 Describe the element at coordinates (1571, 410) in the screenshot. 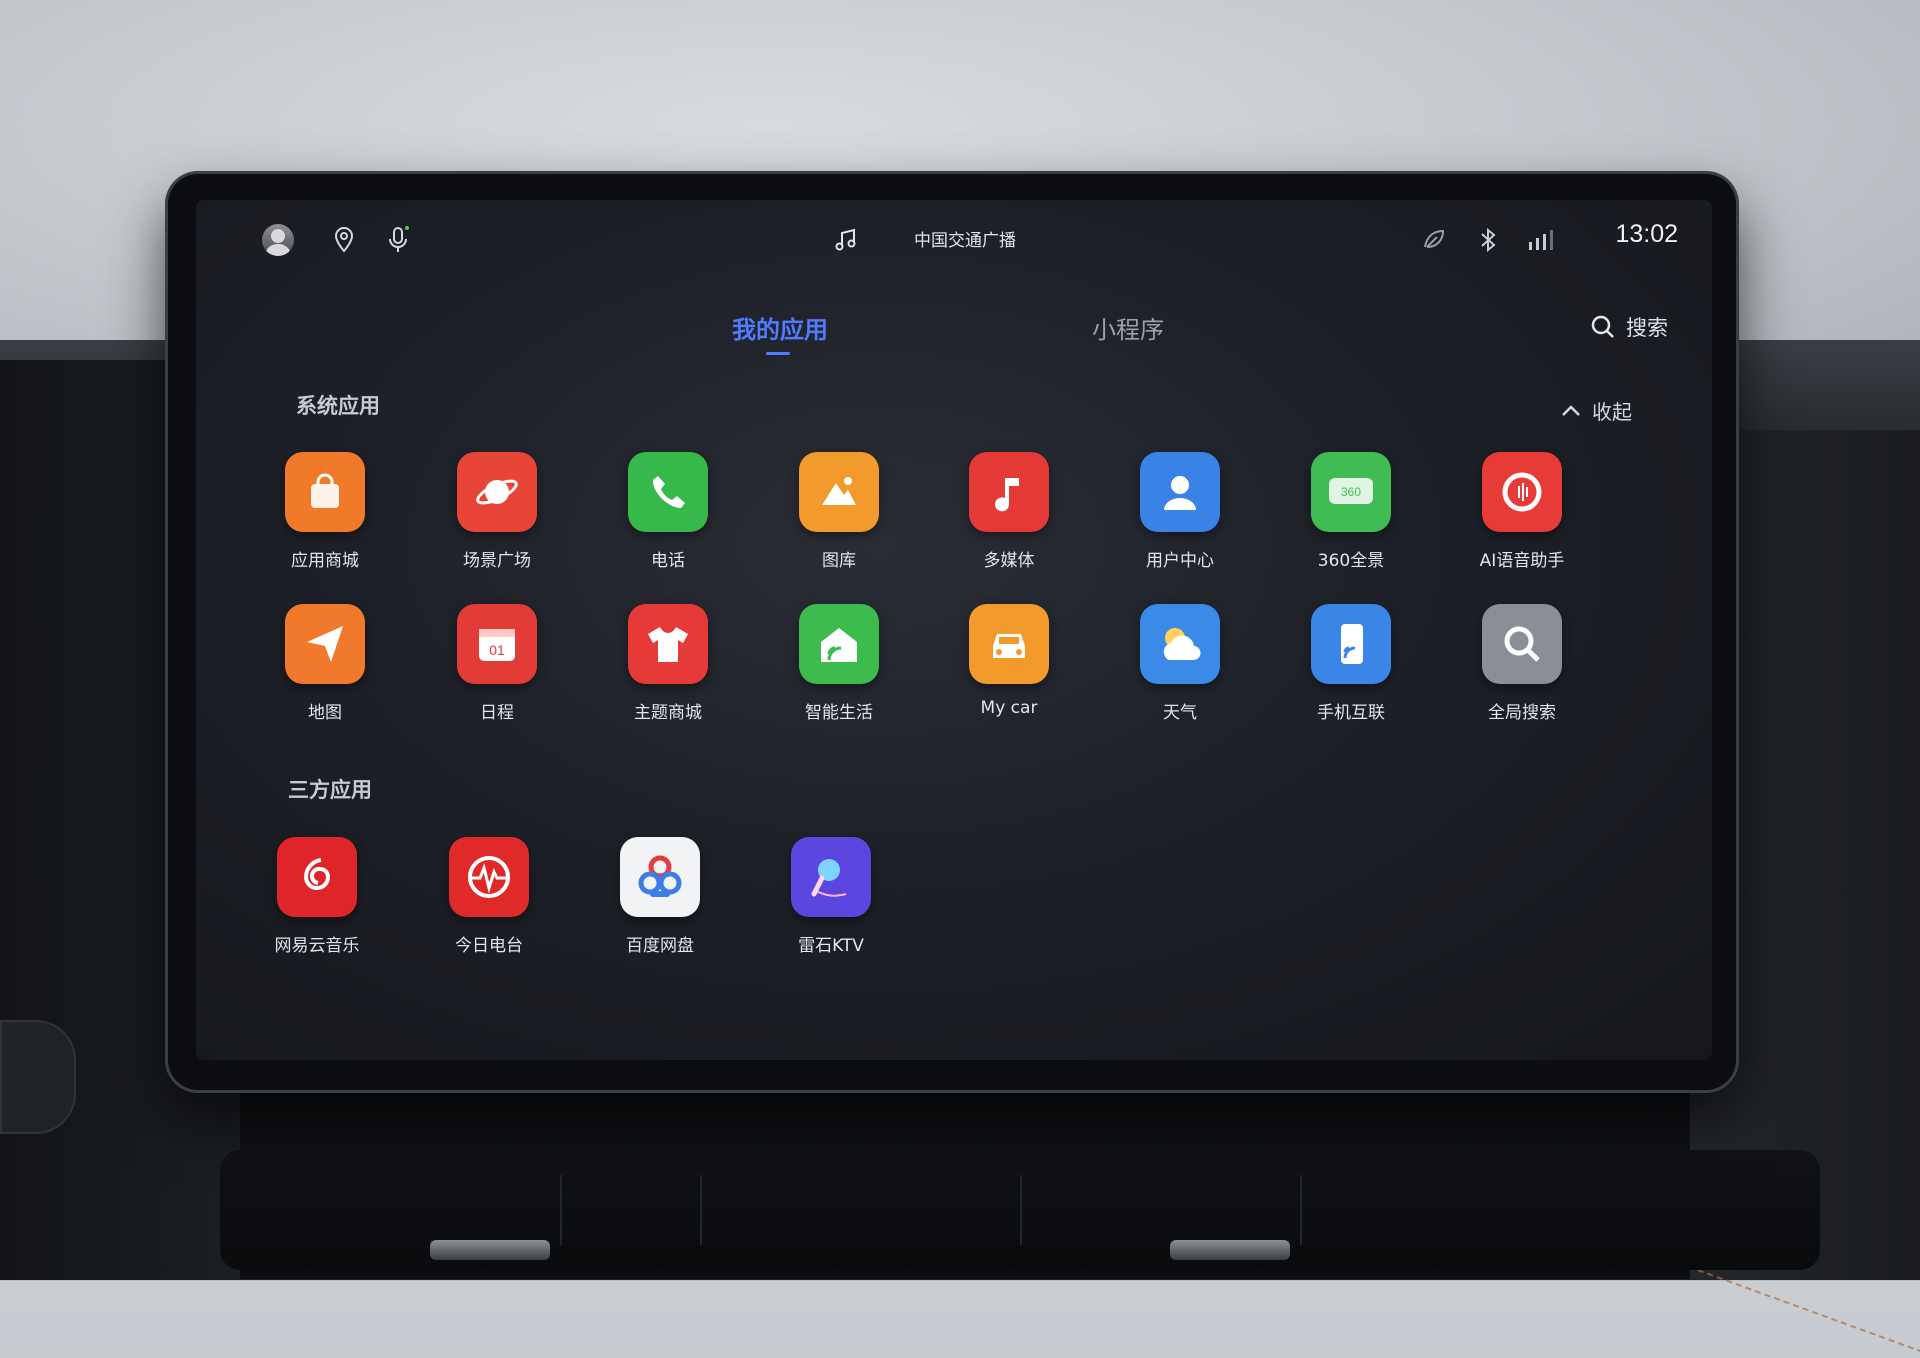

I see `chevron-up-icon` at that location.